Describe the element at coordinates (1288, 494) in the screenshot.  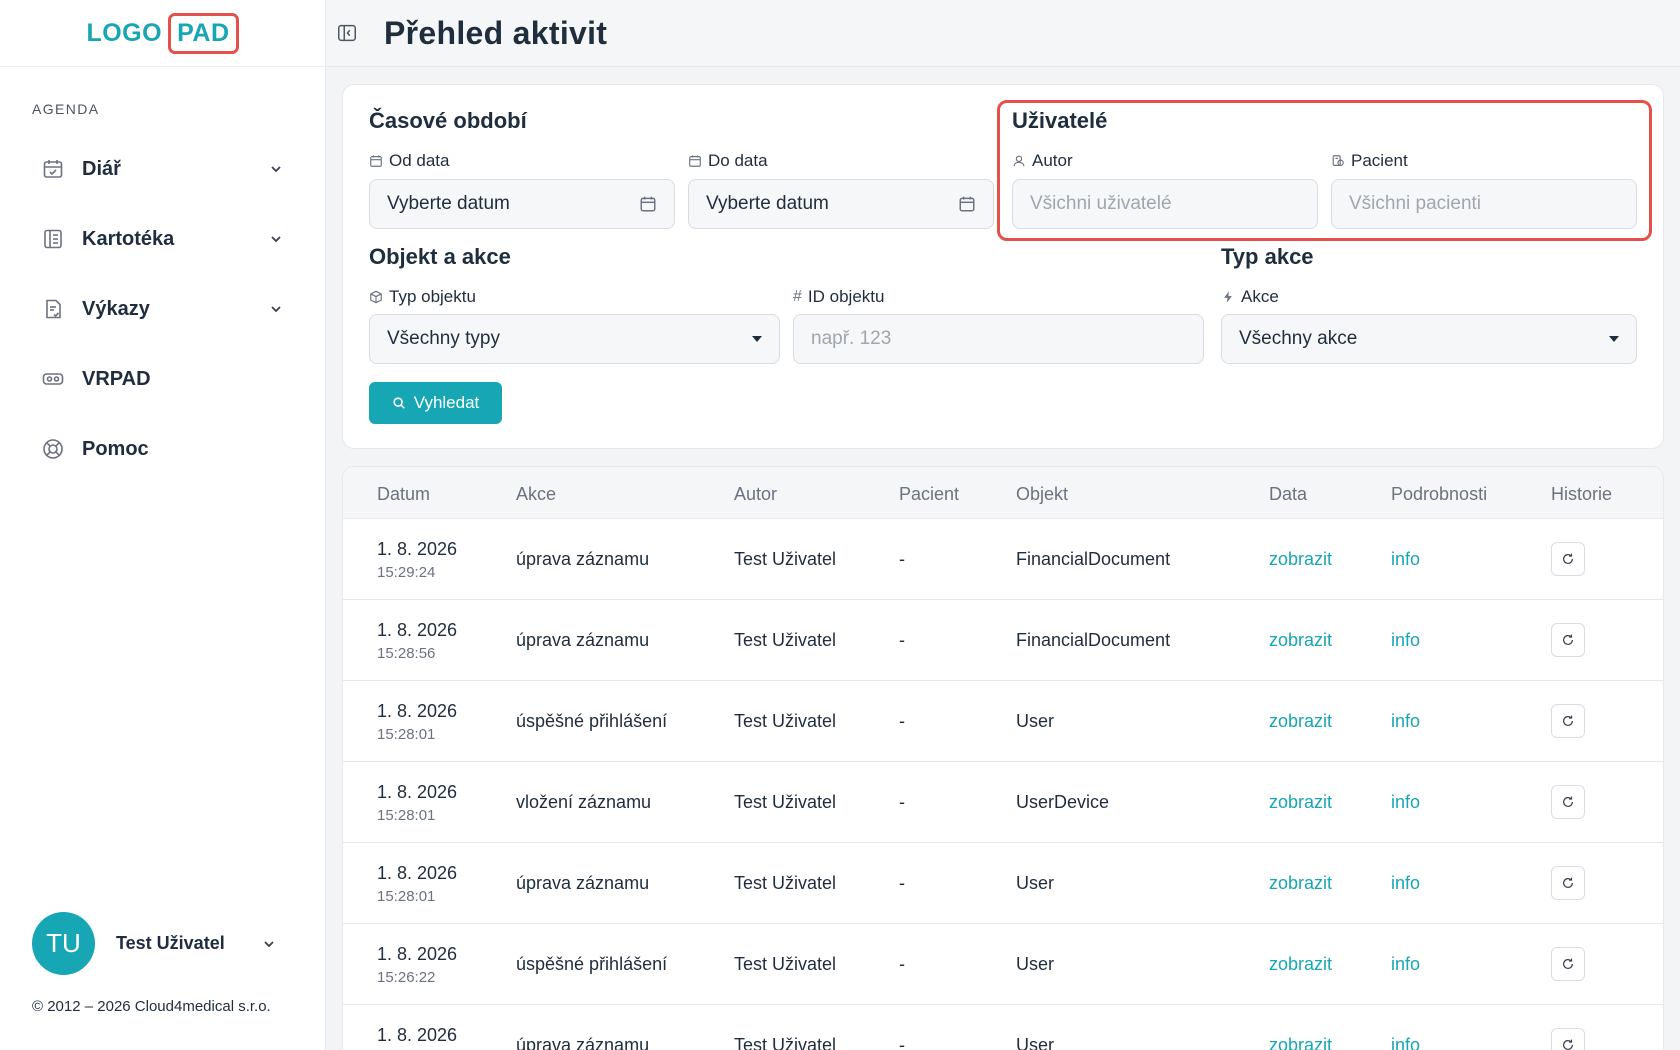
I see `column-header-data: Data` at that location.